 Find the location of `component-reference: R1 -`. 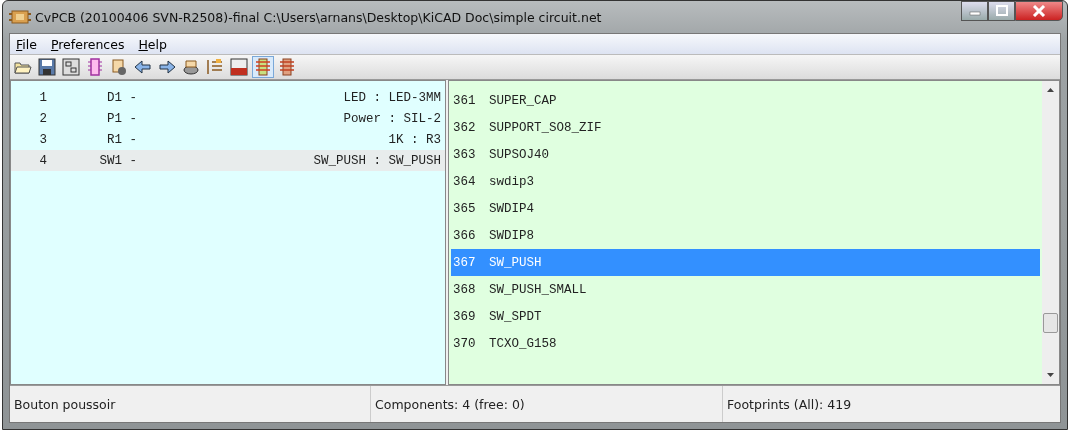

component-reference: R1 - is located at coordinates (121, 139).